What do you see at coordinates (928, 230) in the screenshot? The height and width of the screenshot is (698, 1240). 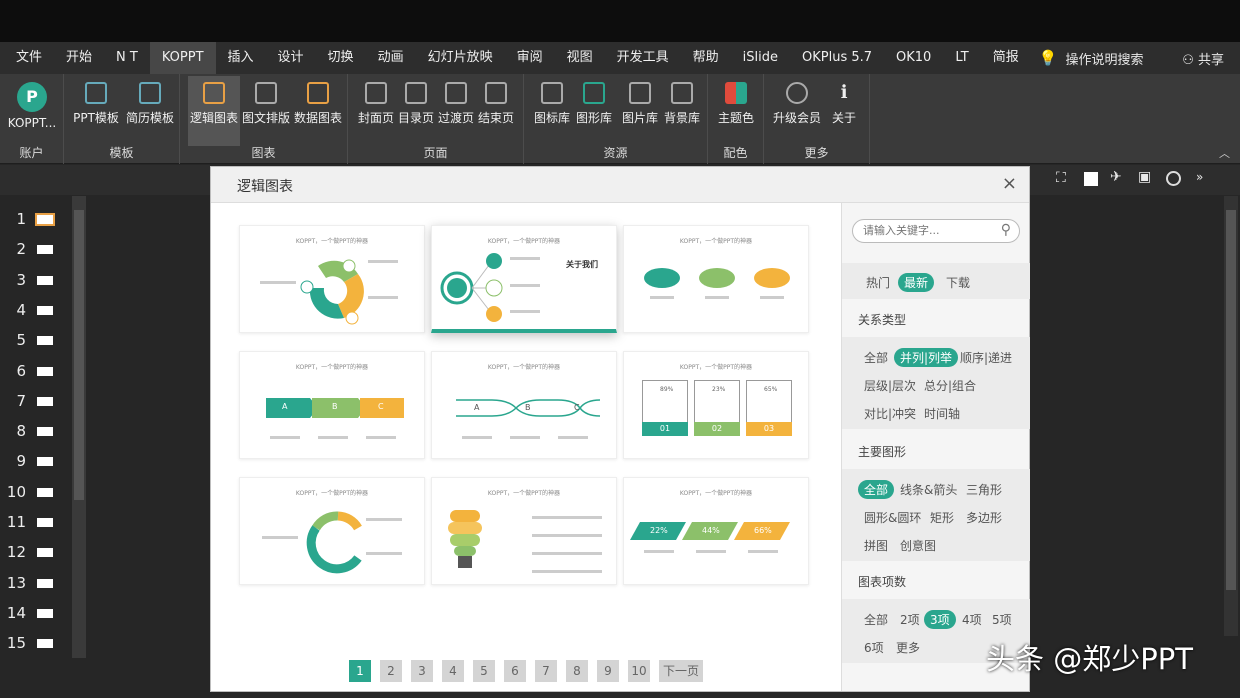 I see `search-input` at bounding box center [928, 230].